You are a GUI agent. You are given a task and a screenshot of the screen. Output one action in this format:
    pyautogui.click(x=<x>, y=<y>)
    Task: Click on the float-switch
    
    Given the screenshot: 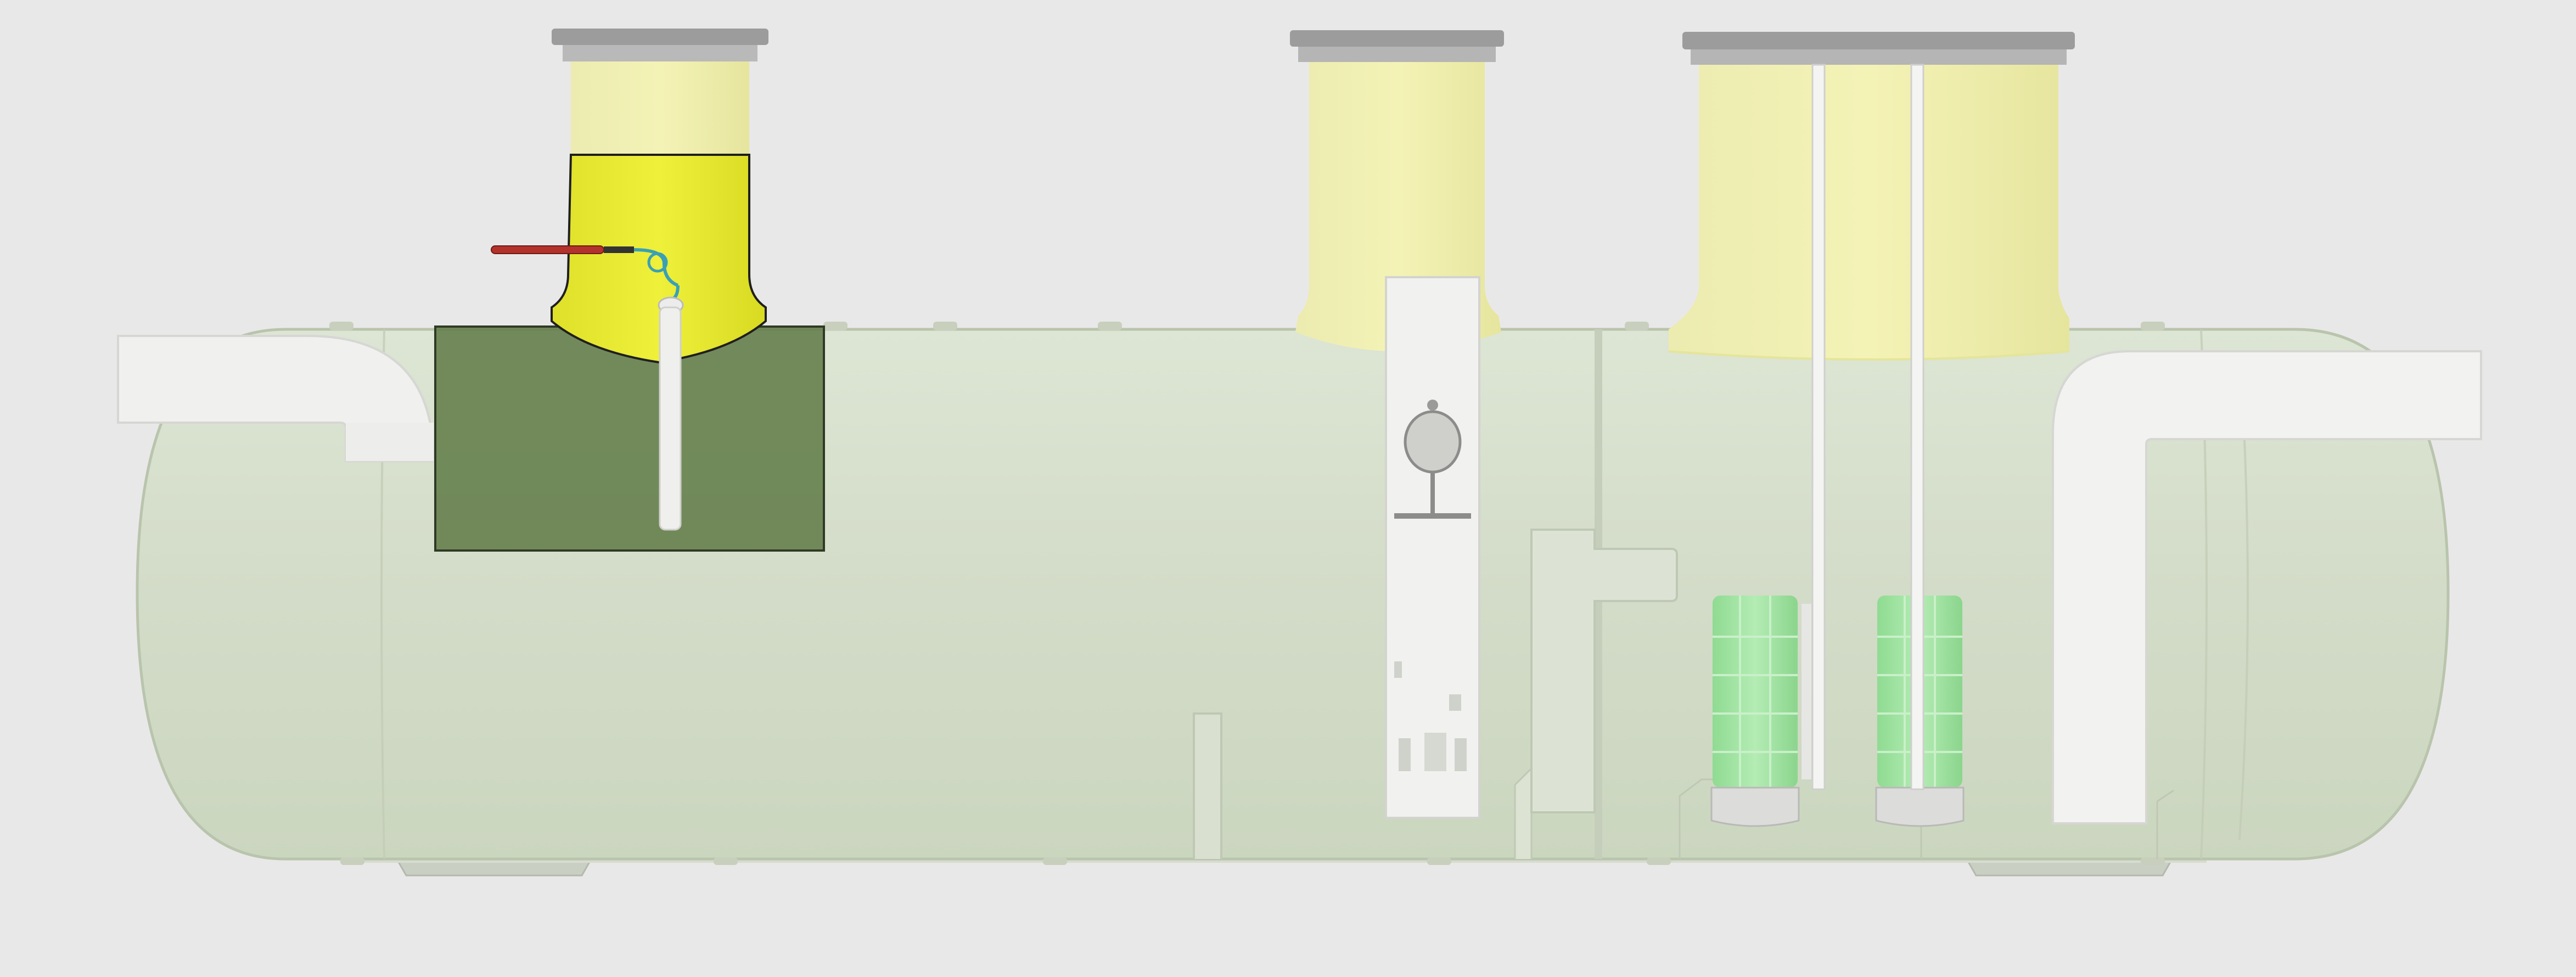 What is the action you would take?
    pyautogui.click(x=1432, y=547)
    